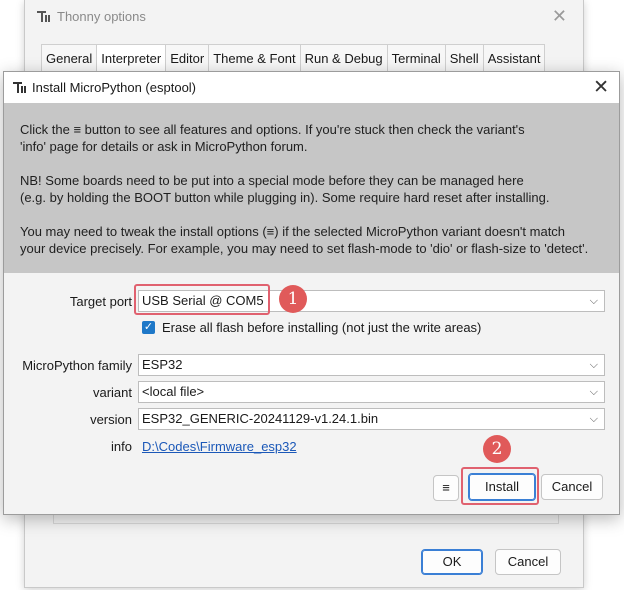 The image size is (624, 590). What do you see at coordinates (371, 392) in the screenshot?
I see `variant-select: <local file> ⌵` at bounding box center [371, 392].